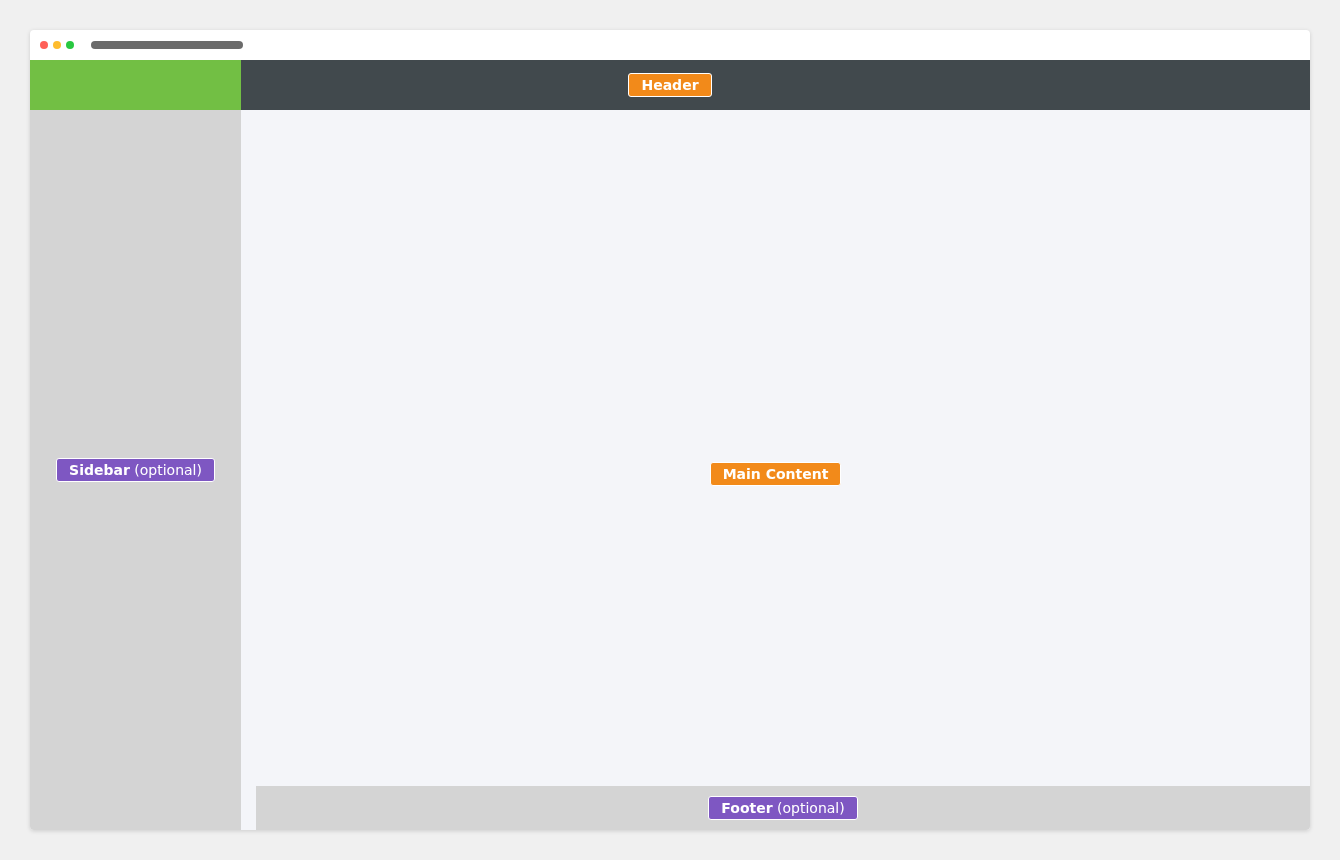 The image size is (1340, 860). I want to click on layout-label: Sidebar (optional), so click(135, 470).